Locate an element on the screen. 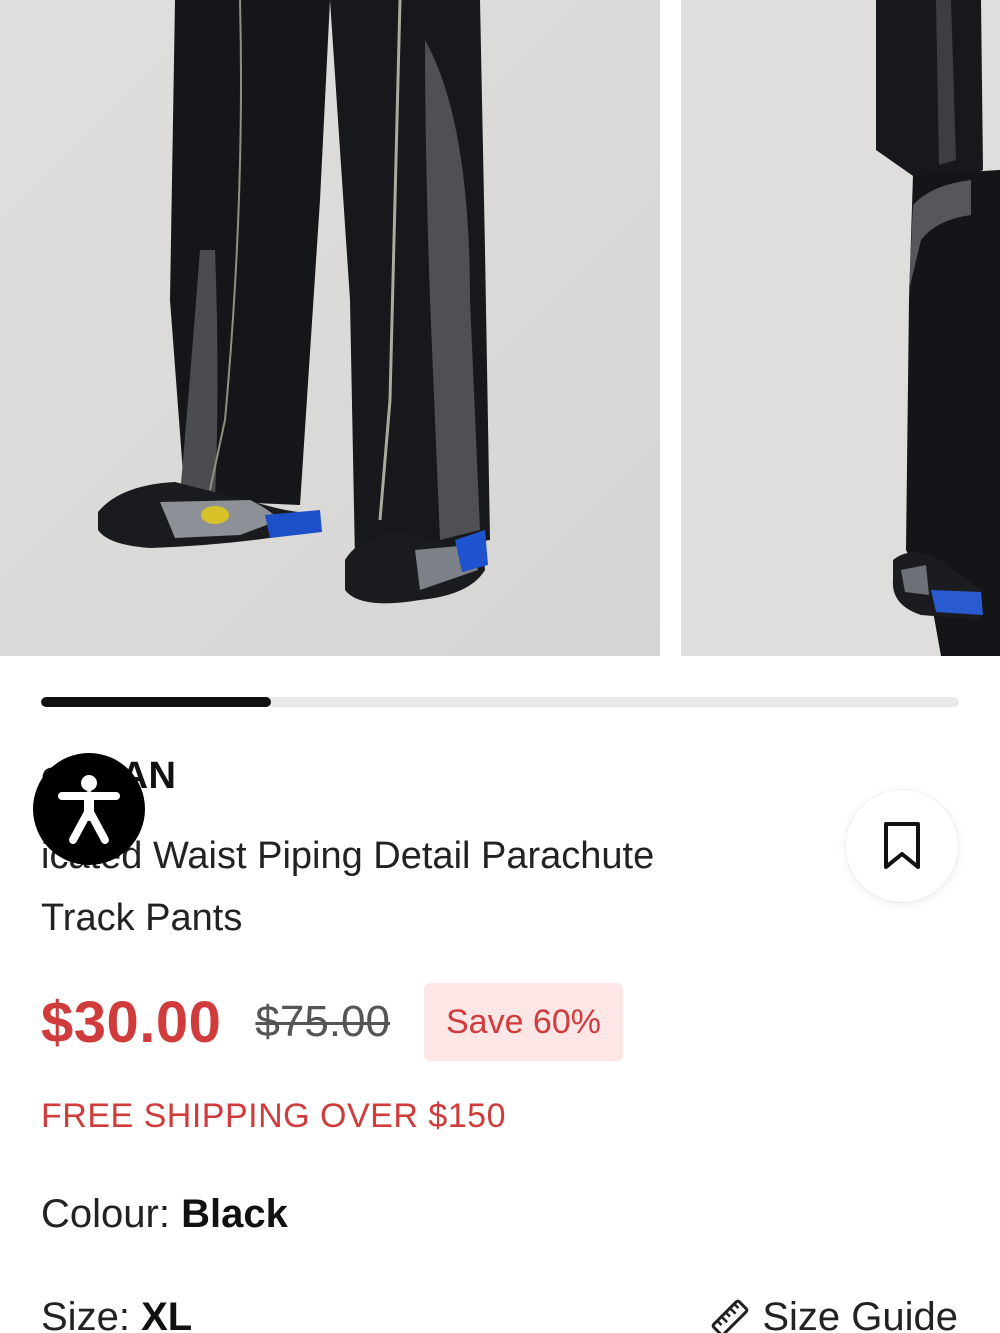 The width and height of the screenshot is (1000, 1333). size-guide-label: Size Guide is located at coordinates (860, 1314).